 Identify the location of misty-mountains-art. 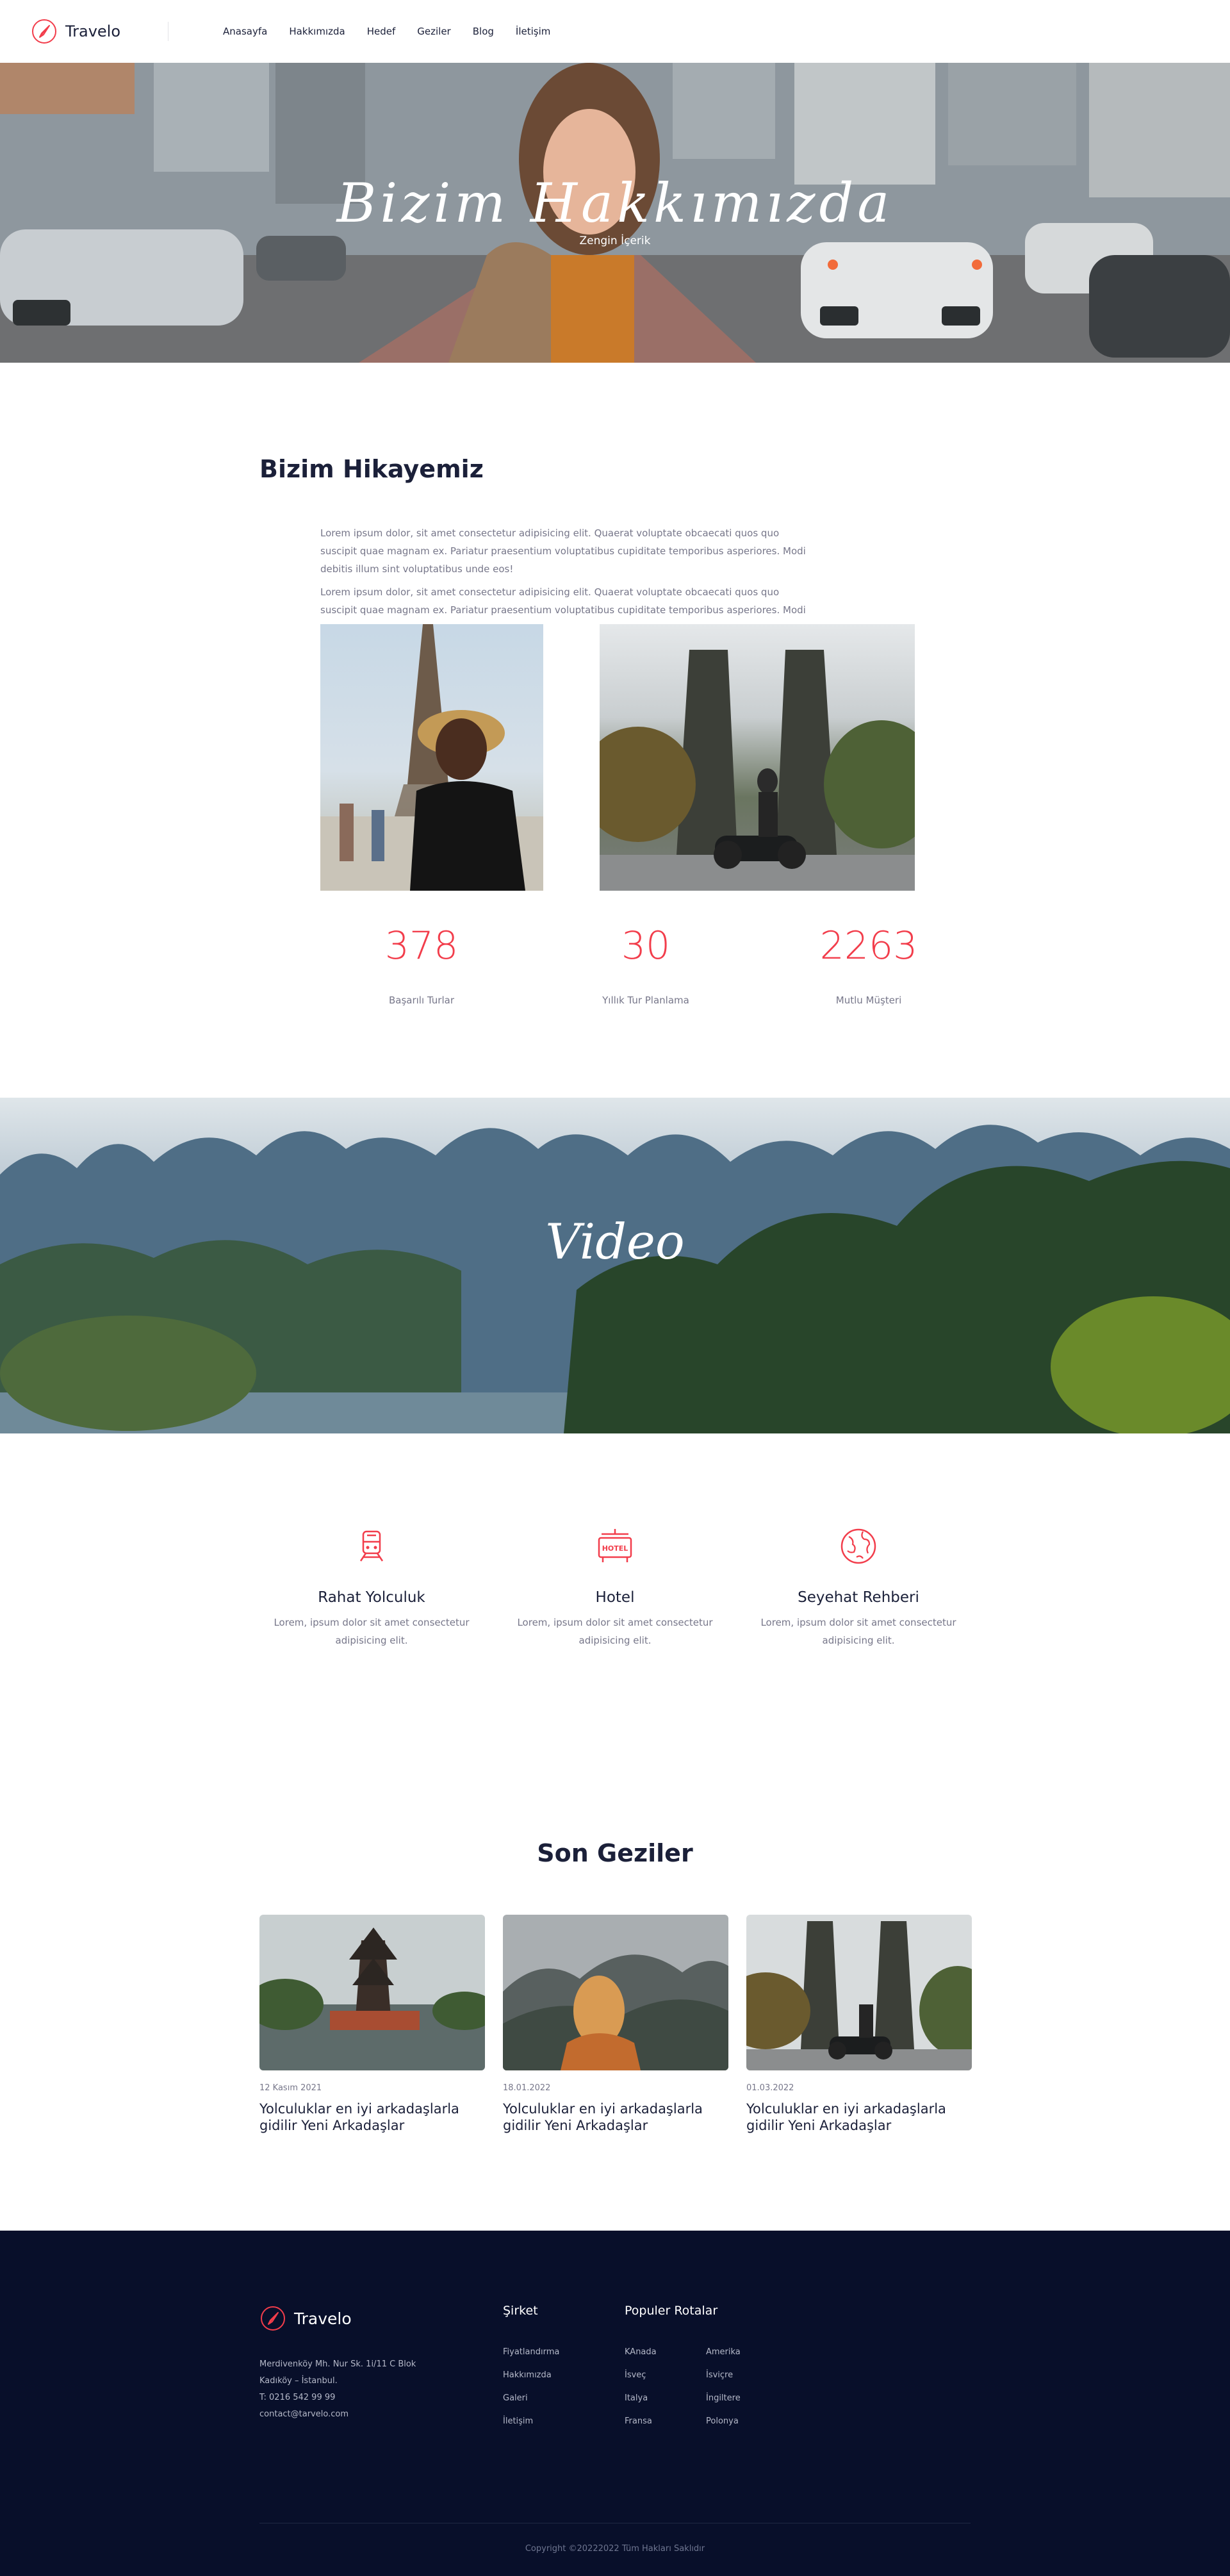
(615, 1992).